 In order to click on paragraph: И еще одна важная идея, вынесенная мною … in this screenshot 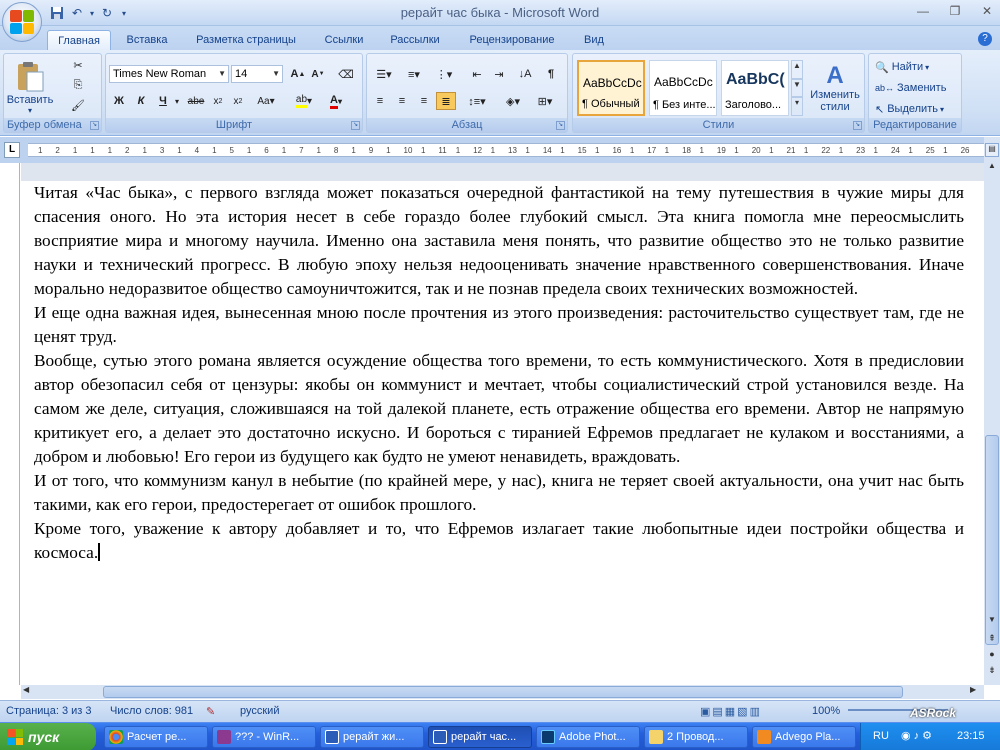, I will do `click(499, 325)`.